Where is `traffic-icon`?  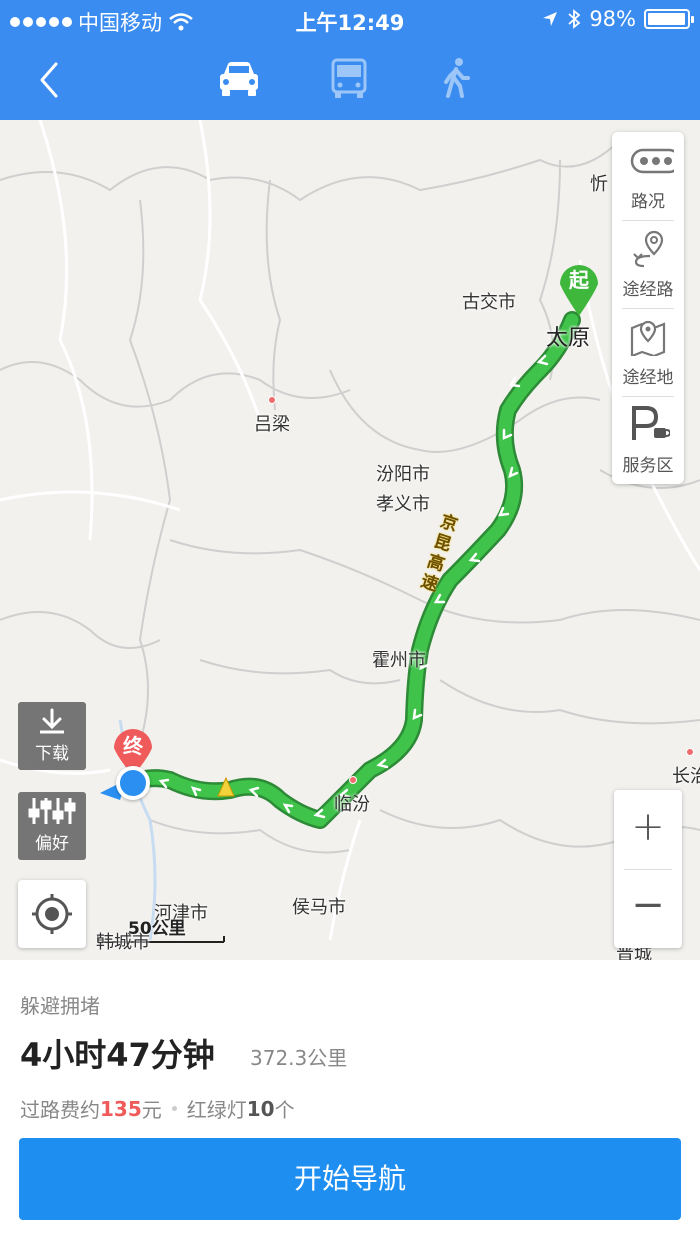 traffic-icon is located at coordinates (652, 161).